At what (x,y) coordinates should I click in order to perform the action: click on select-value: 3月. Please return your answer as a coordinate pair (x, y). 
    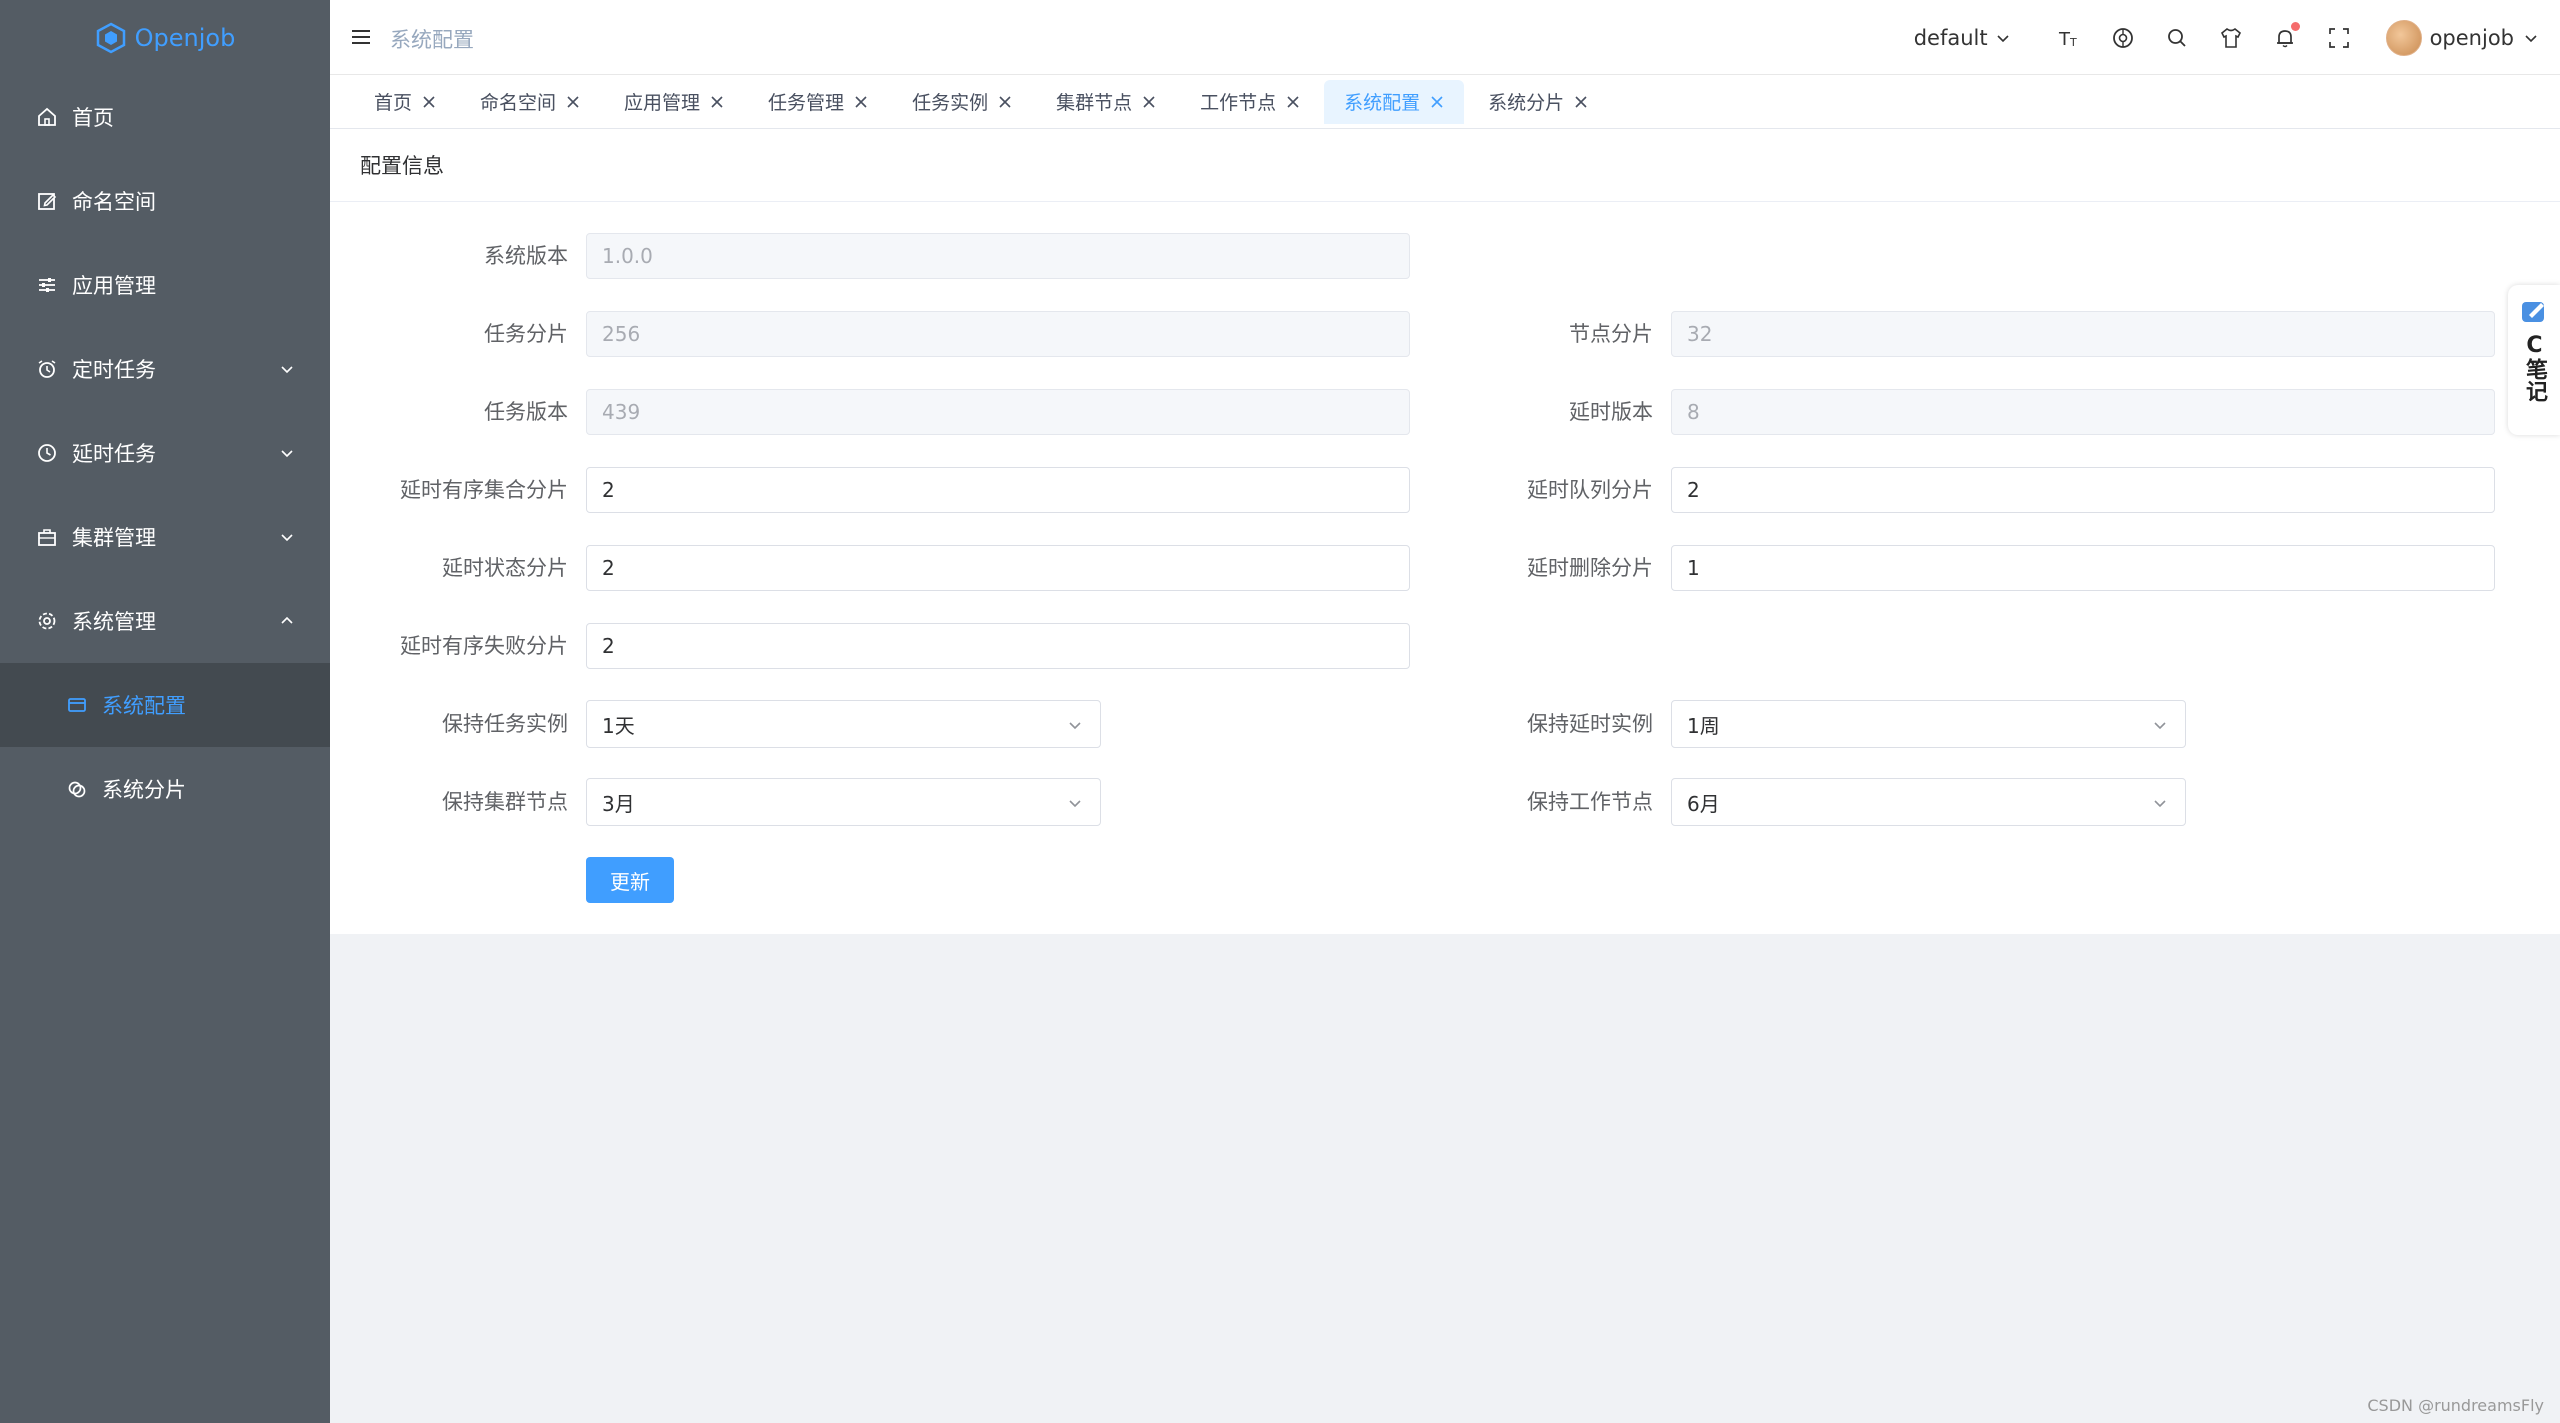
    Looking at the image, I should click on (618, 803).